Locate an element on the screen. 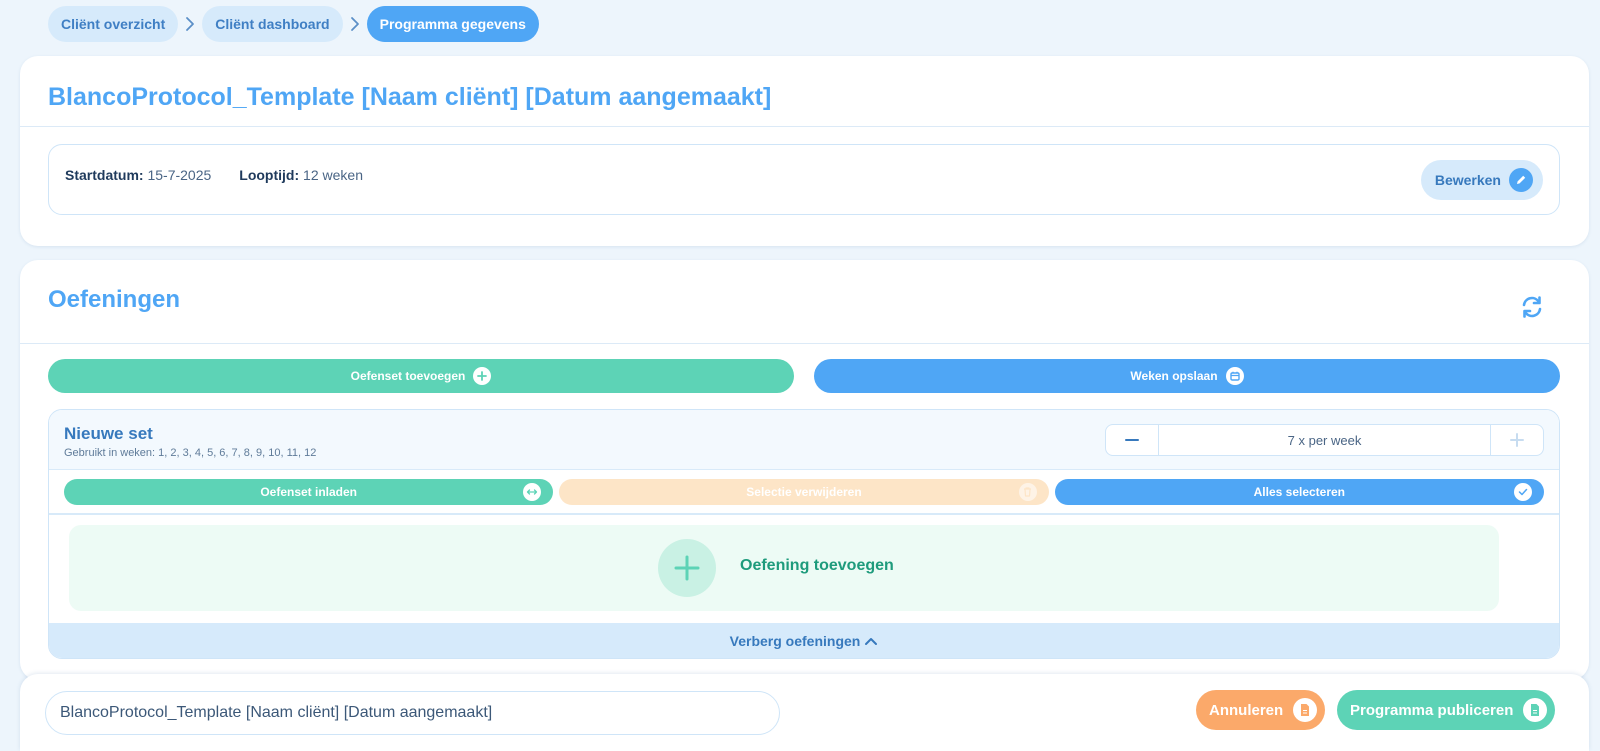 This screenshot has width=1600, height=751. swap-icon is located at coordinates (532, 492).